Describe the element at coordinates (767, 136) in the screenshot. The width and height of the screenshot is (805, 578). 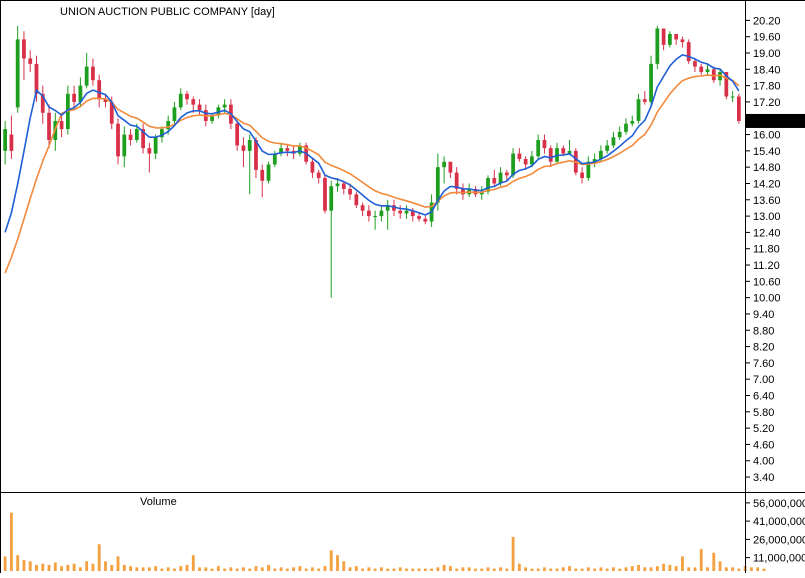
I see `price-tick-label: 16.00` at that location.